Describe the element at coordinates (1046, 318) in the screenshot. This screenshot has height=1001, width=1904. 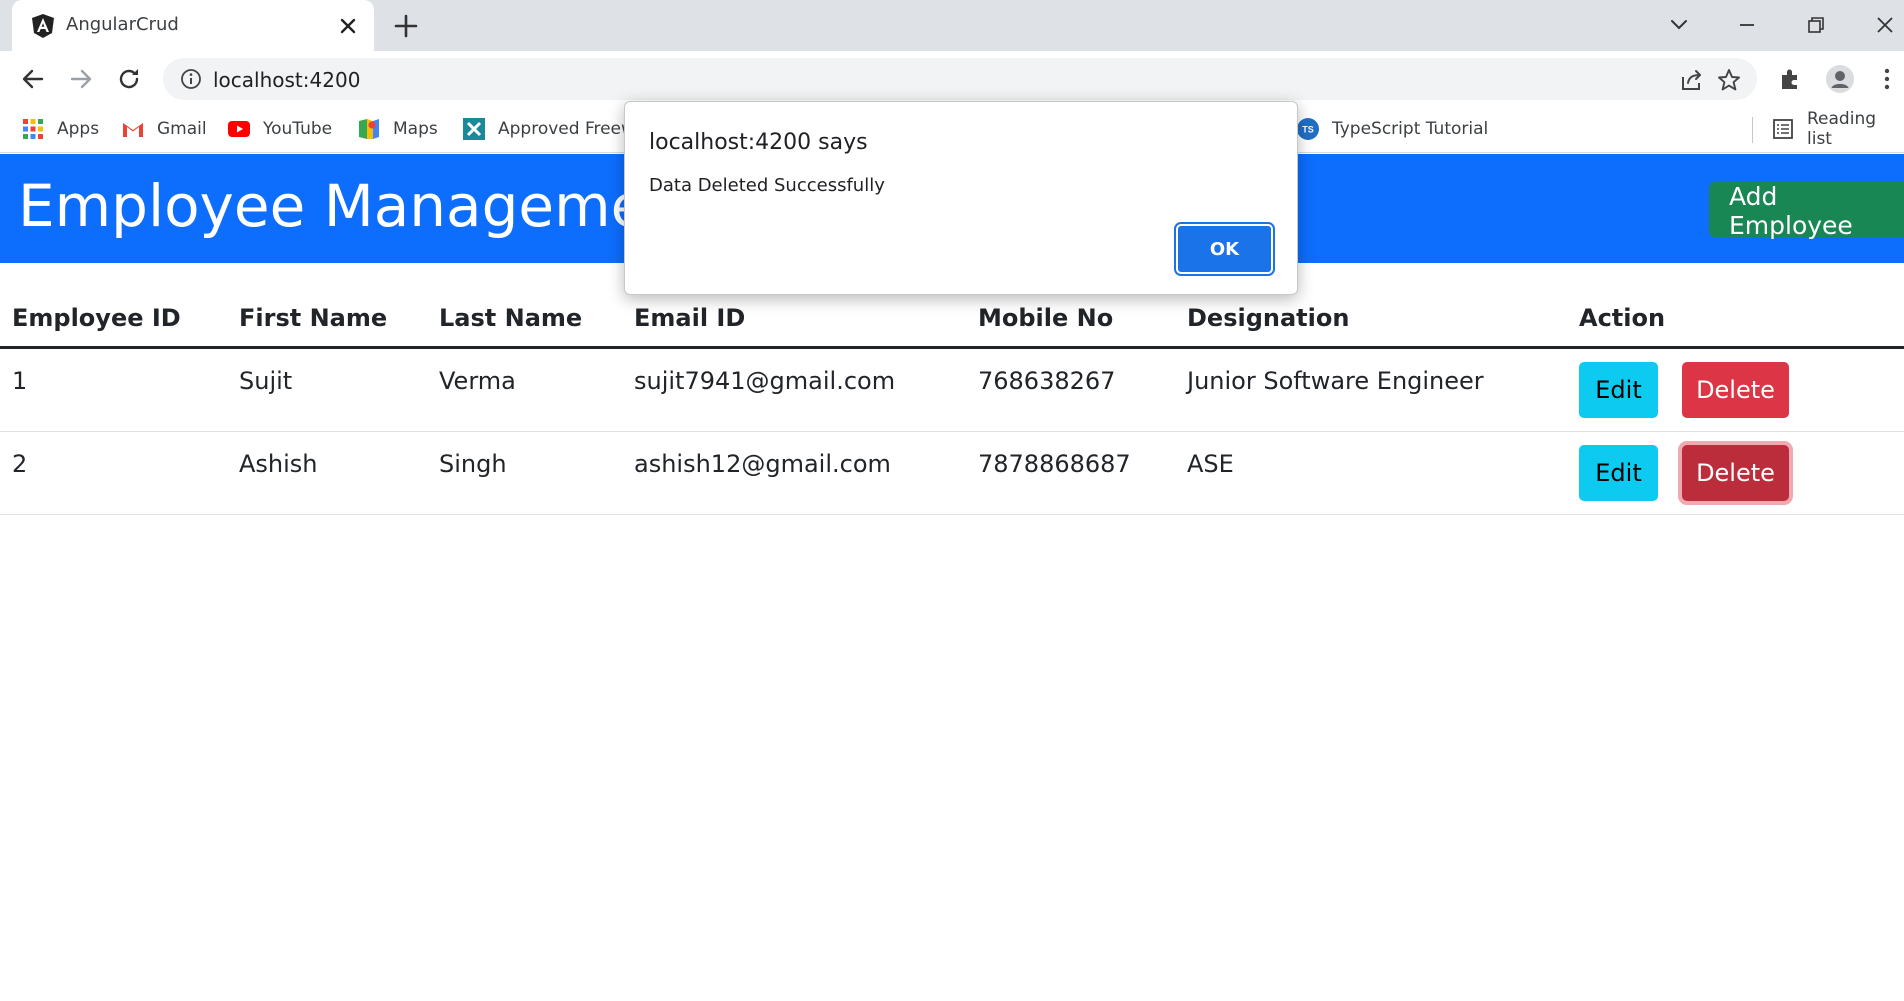
I see `column-header-mobile-no: Mobile No` at that location.